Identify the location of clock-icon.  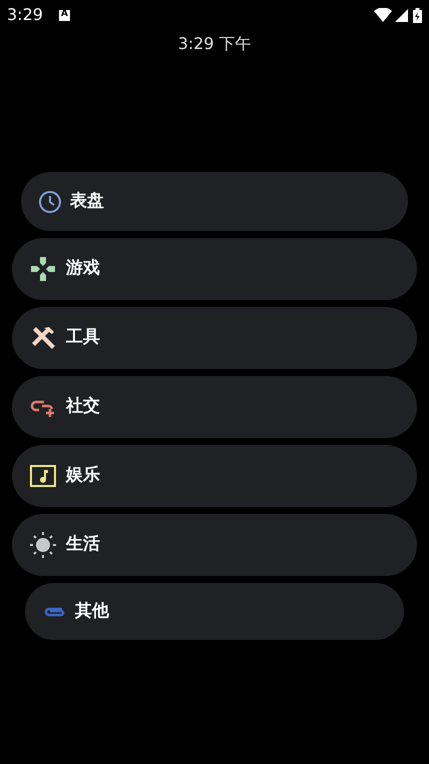
(50, 202).